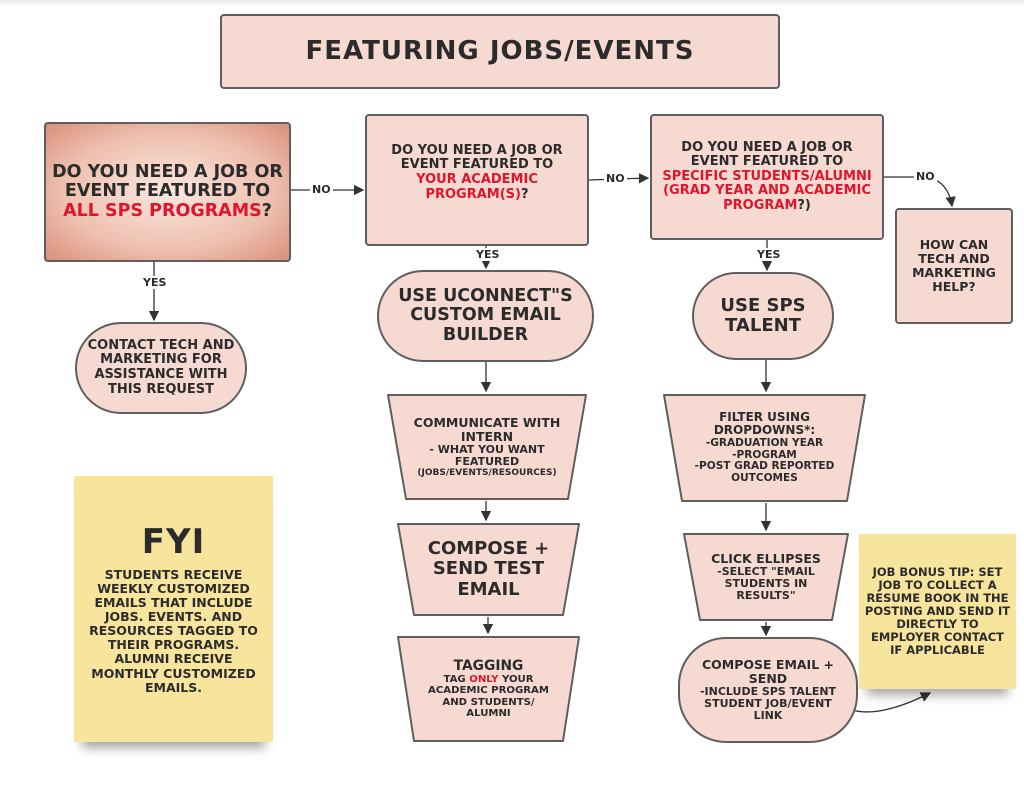  I want to click on use-uconnect-builder: USE UCONNECT"S CUSTOM EMAIL BUILDER, so click(485, 316).